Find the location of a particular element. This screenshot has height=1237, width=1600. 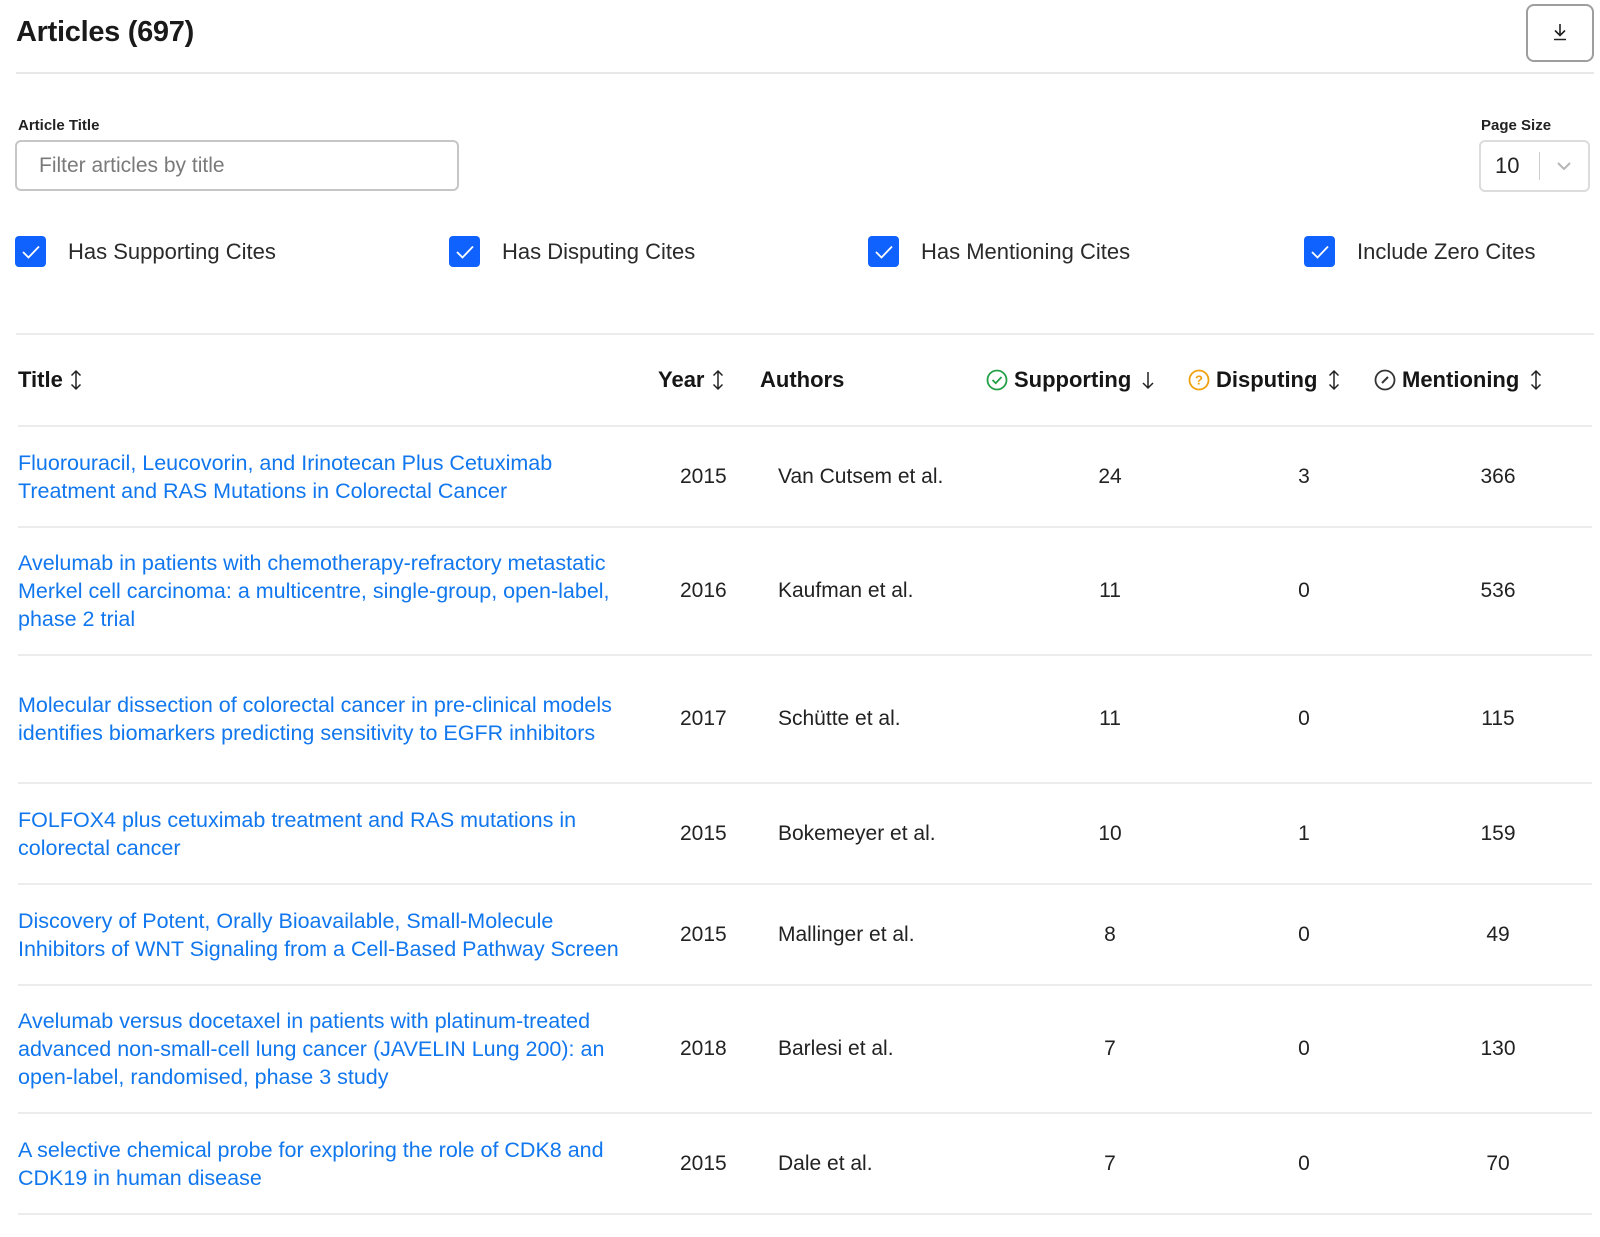

article-title-label: Article Title is located at coordinates (59, 125).